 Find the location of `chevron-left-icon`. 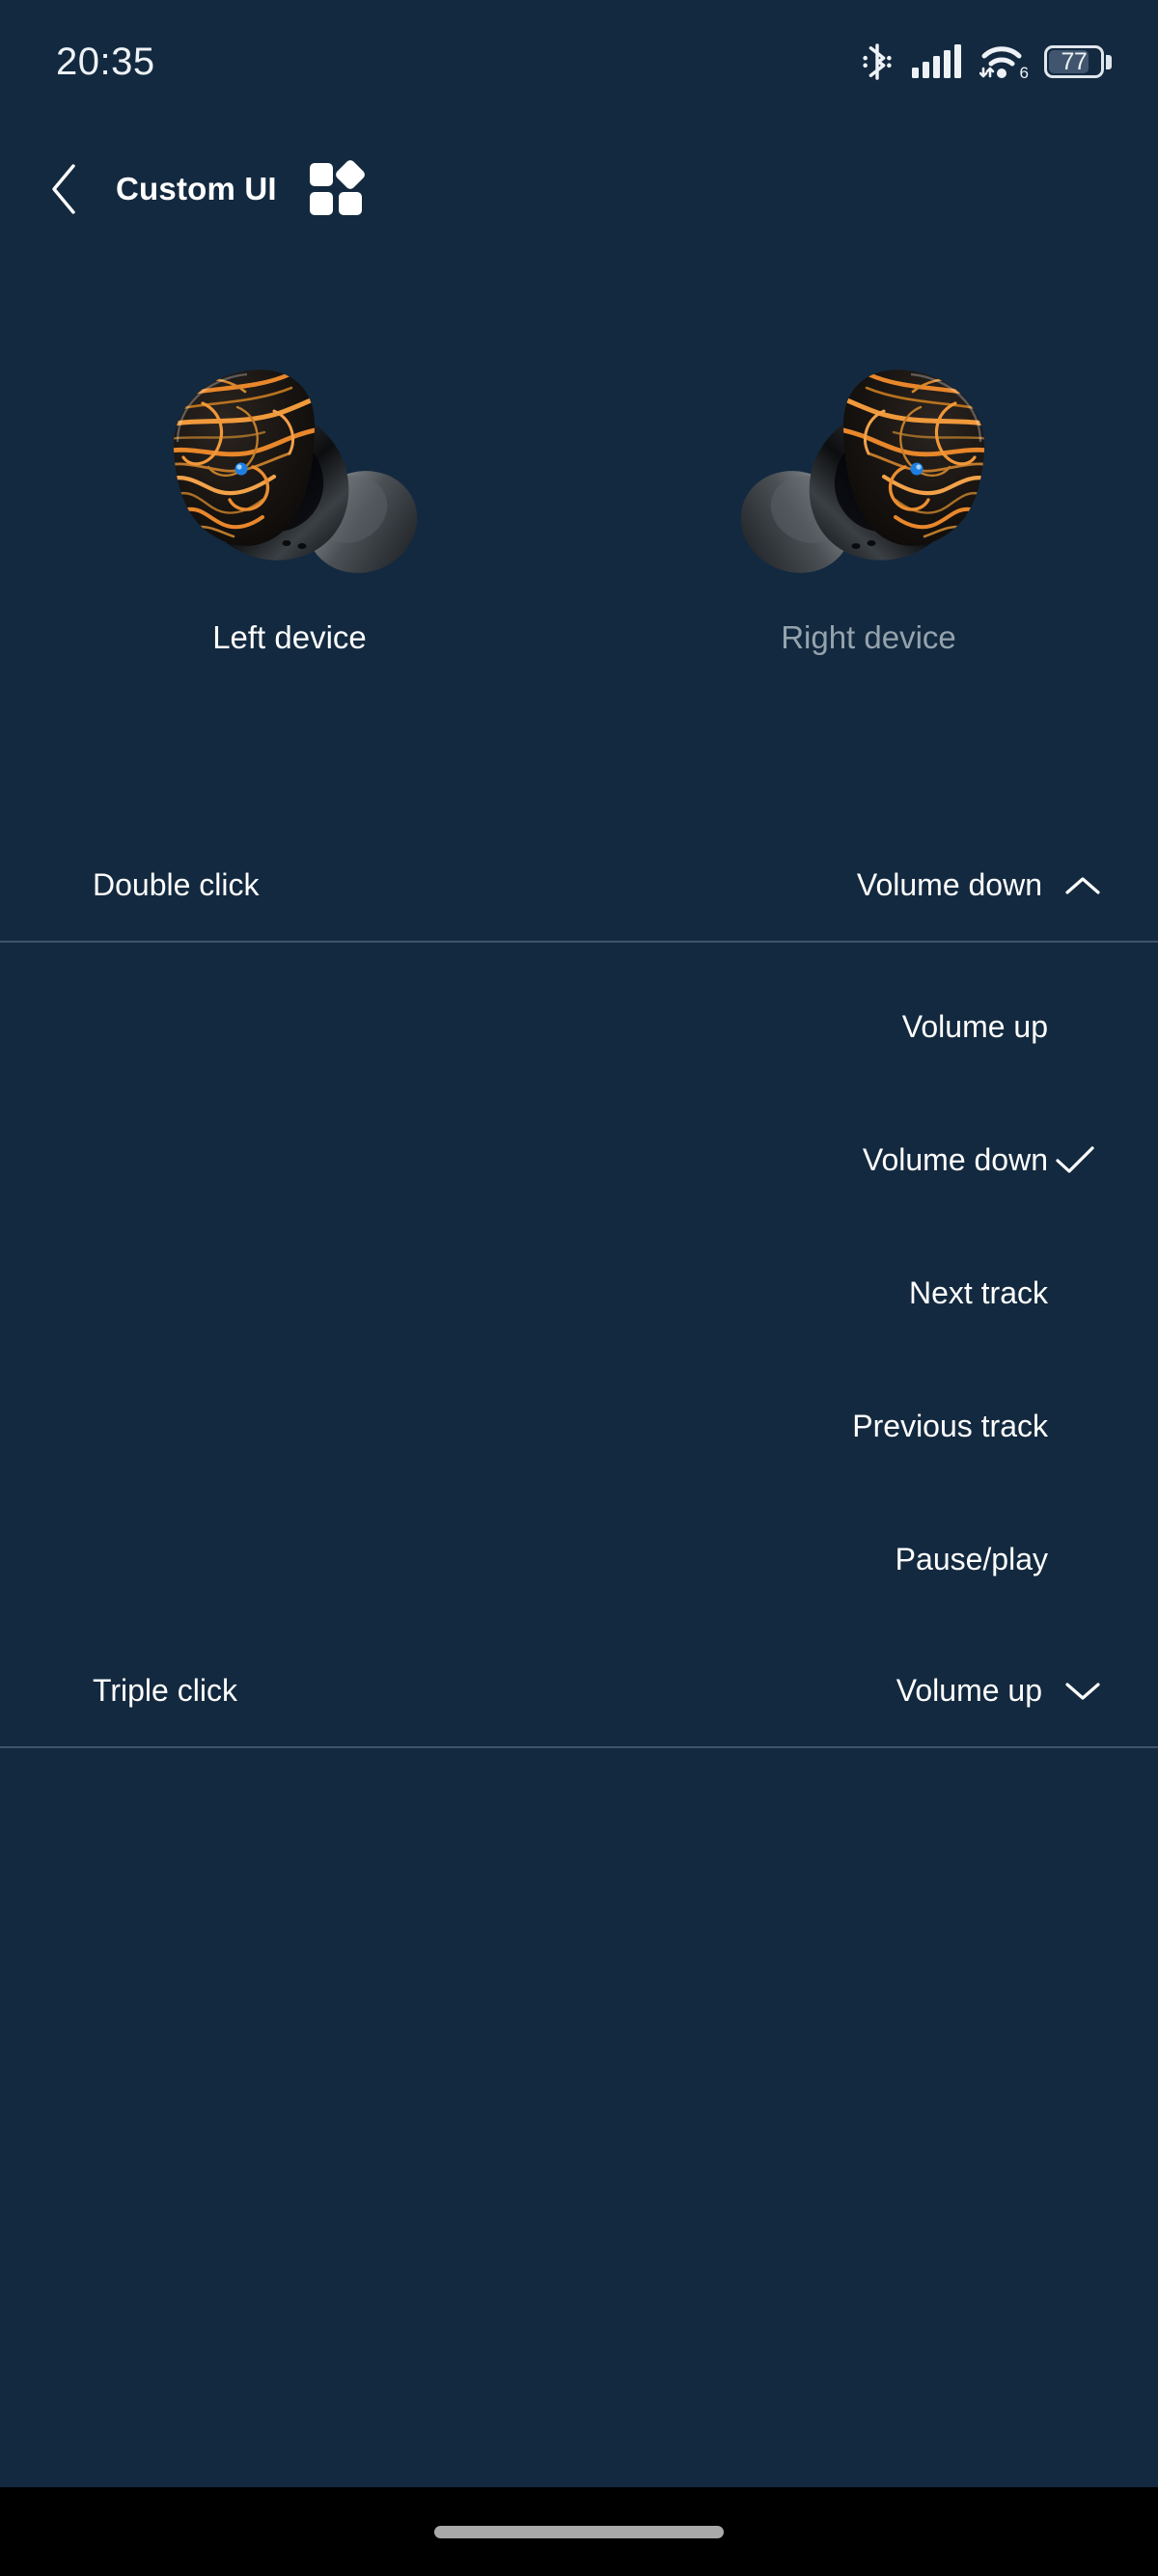

chevron-left-icon is located at coordinates (63, 189).